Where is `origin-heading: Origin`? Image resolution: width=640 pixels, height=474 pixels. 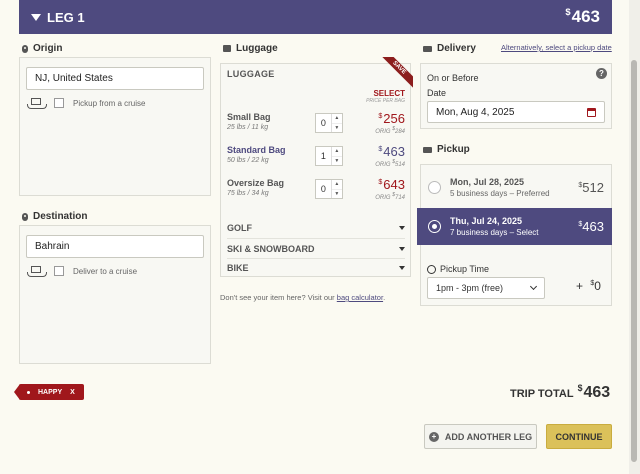 origin-heading: Origin is located at coordinates (42, 48).